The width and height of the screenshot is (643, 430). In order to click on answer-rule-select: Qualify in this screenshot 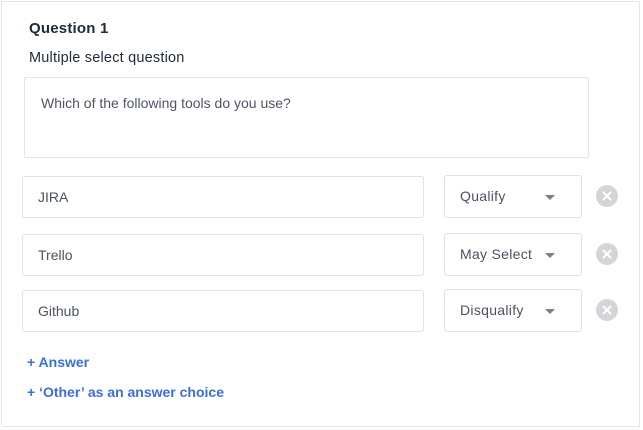, I will do `click(513, 196)`.